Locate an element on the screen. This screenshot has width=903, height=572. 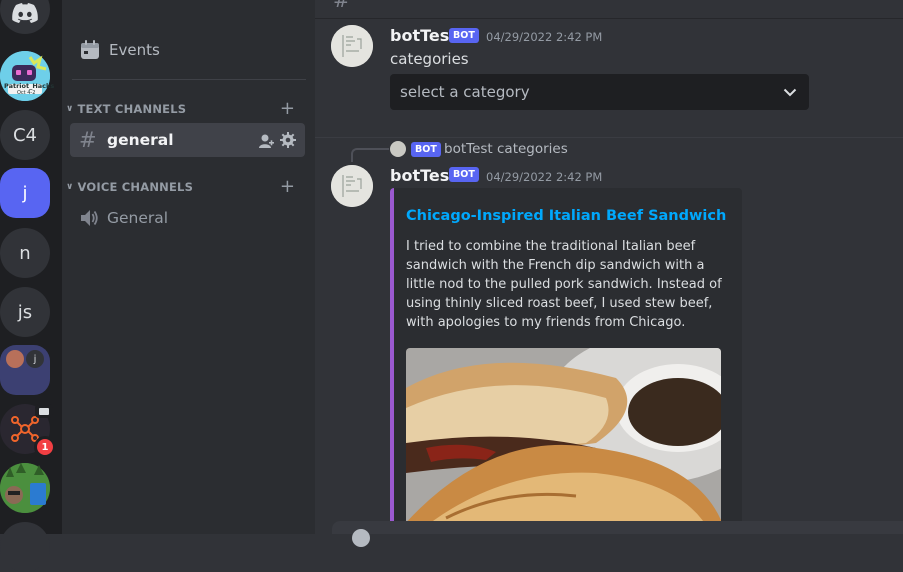
server-n: n is located at coordinates (25, 253).